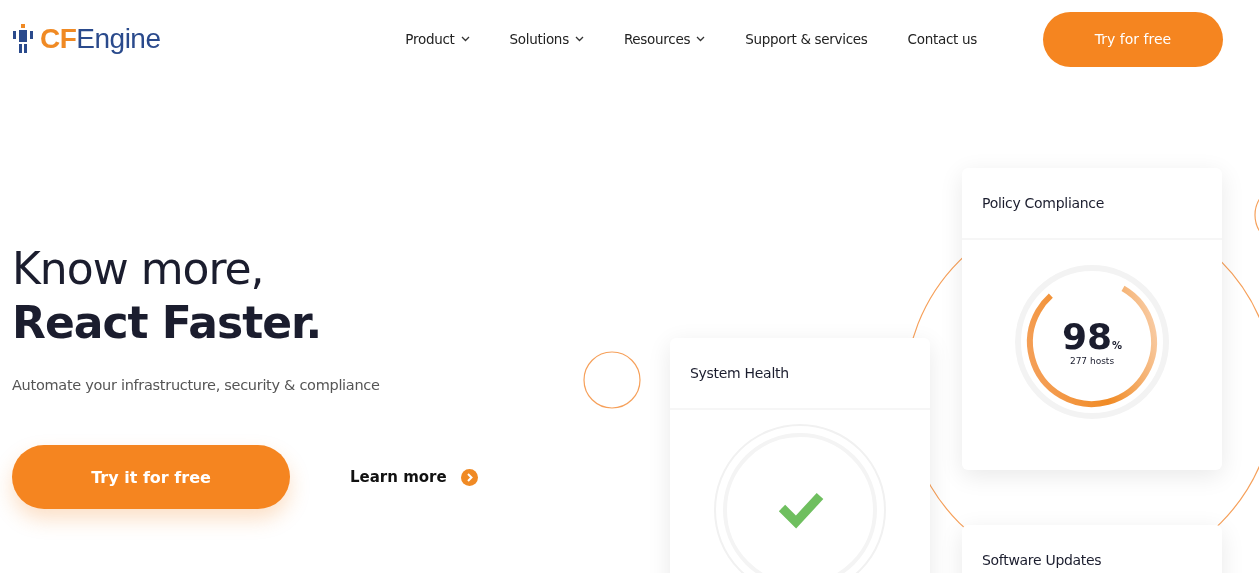 The width and height of the screenshot is (1259, 573). I want to click on nav-link: Resources, so click(664, 39).